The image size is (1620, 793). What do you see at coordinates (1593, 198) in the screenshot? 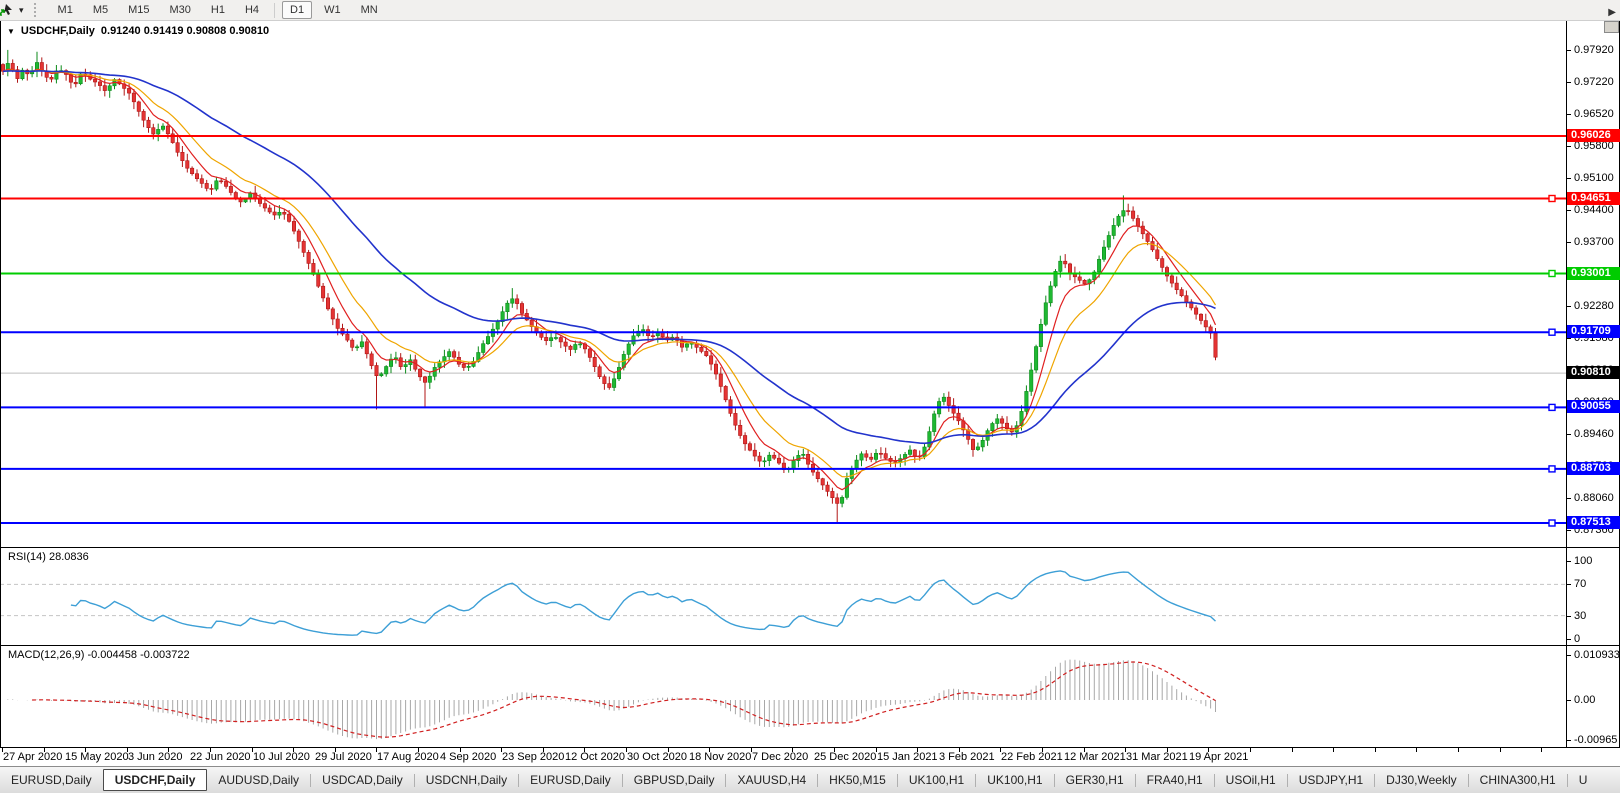
I see `level-price-badge: 0.94651` at bounding box center [1593, 198].